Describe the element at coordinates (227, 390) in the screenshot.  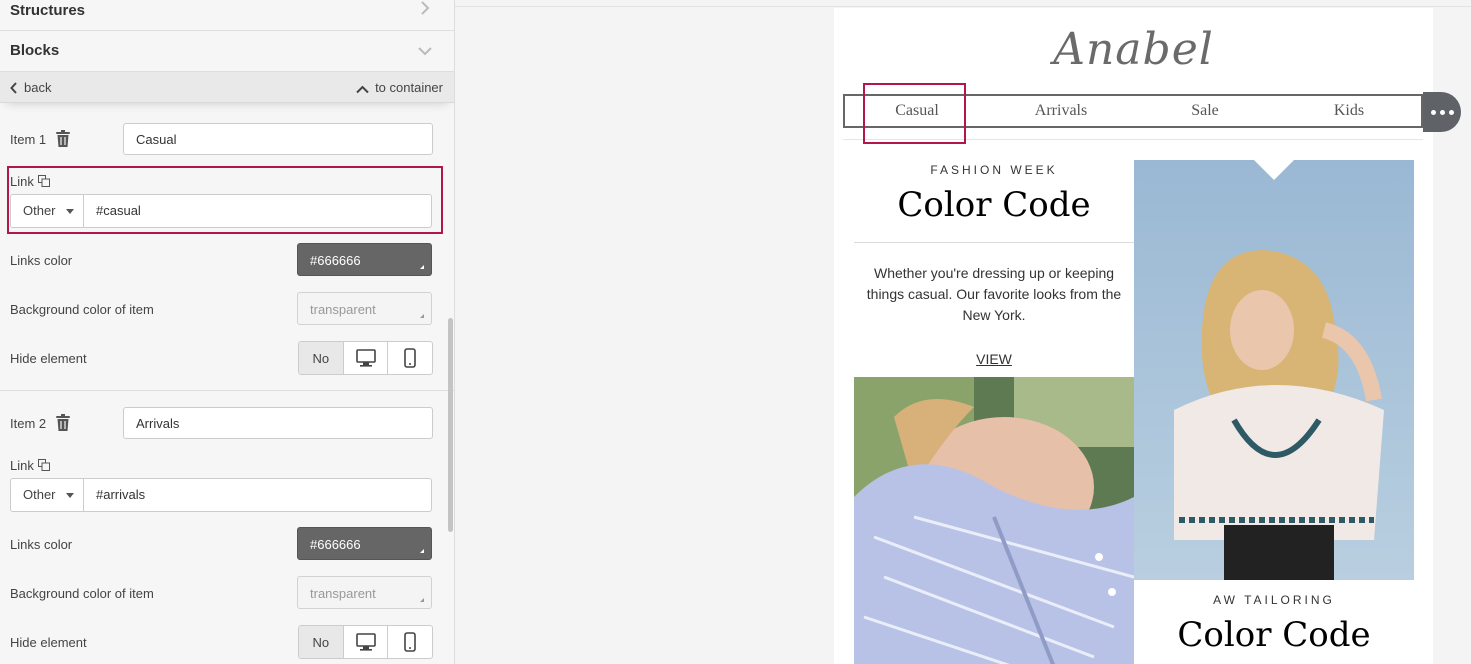
I see `item-divider` at that location.